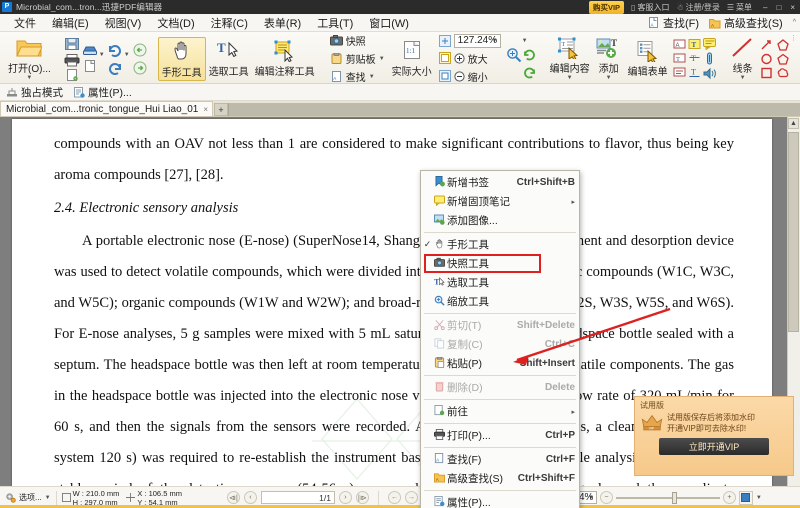  I want to click on fullscreen-caret-icon: ▼, so click(759, 498).